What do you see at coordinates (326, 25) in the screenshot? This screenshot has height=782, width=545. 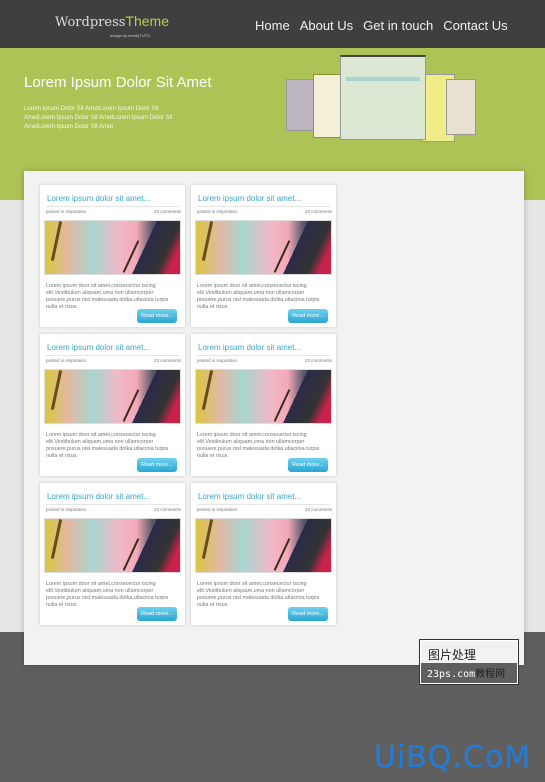 I see `nav-about-us: About Us` at bounding box center [326, 25].